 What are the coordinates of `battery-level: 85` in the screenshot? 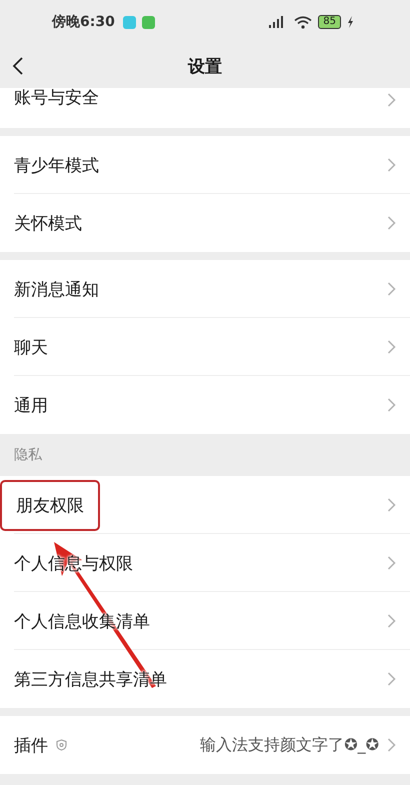 It's located at (329, 22).